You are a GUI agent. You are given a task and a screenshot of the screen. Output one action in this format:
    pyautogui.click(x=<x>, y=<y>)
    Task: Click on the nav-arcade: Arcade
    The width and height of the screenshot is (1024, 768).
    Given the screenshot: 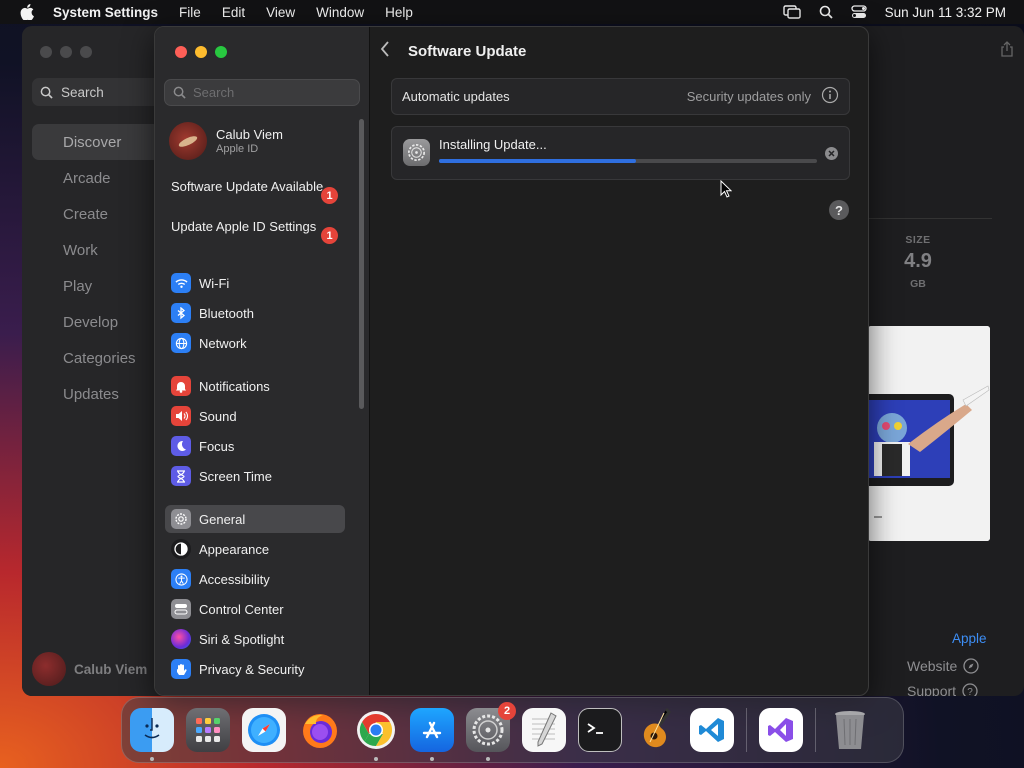 What is the action you would take?
    pyautogui.click(x=96, y=178)
    